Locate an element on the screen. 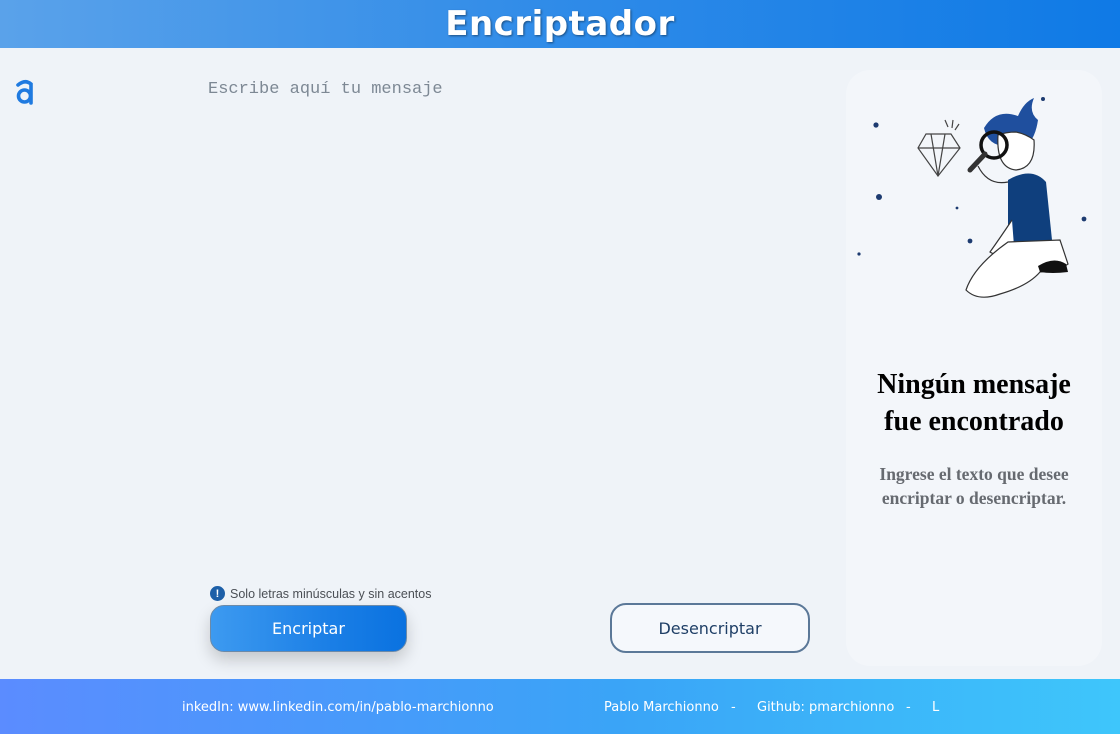 The height and width of the screenshot is (734, 1120). github-link: Github: pmarchionno is located at coordinates (825, 707).